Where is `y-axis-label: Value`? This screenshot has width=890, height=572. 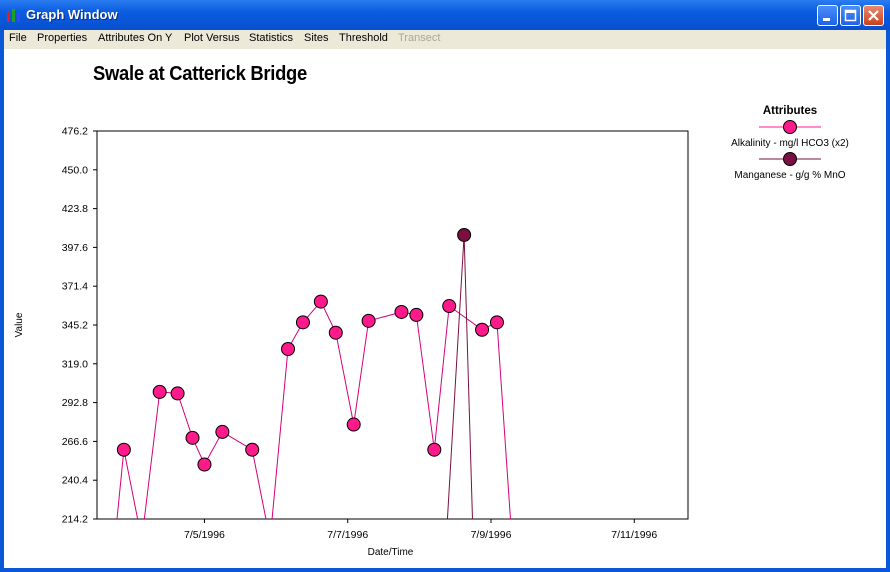 y-axis-label: Value is located at coordinates (19, 324).